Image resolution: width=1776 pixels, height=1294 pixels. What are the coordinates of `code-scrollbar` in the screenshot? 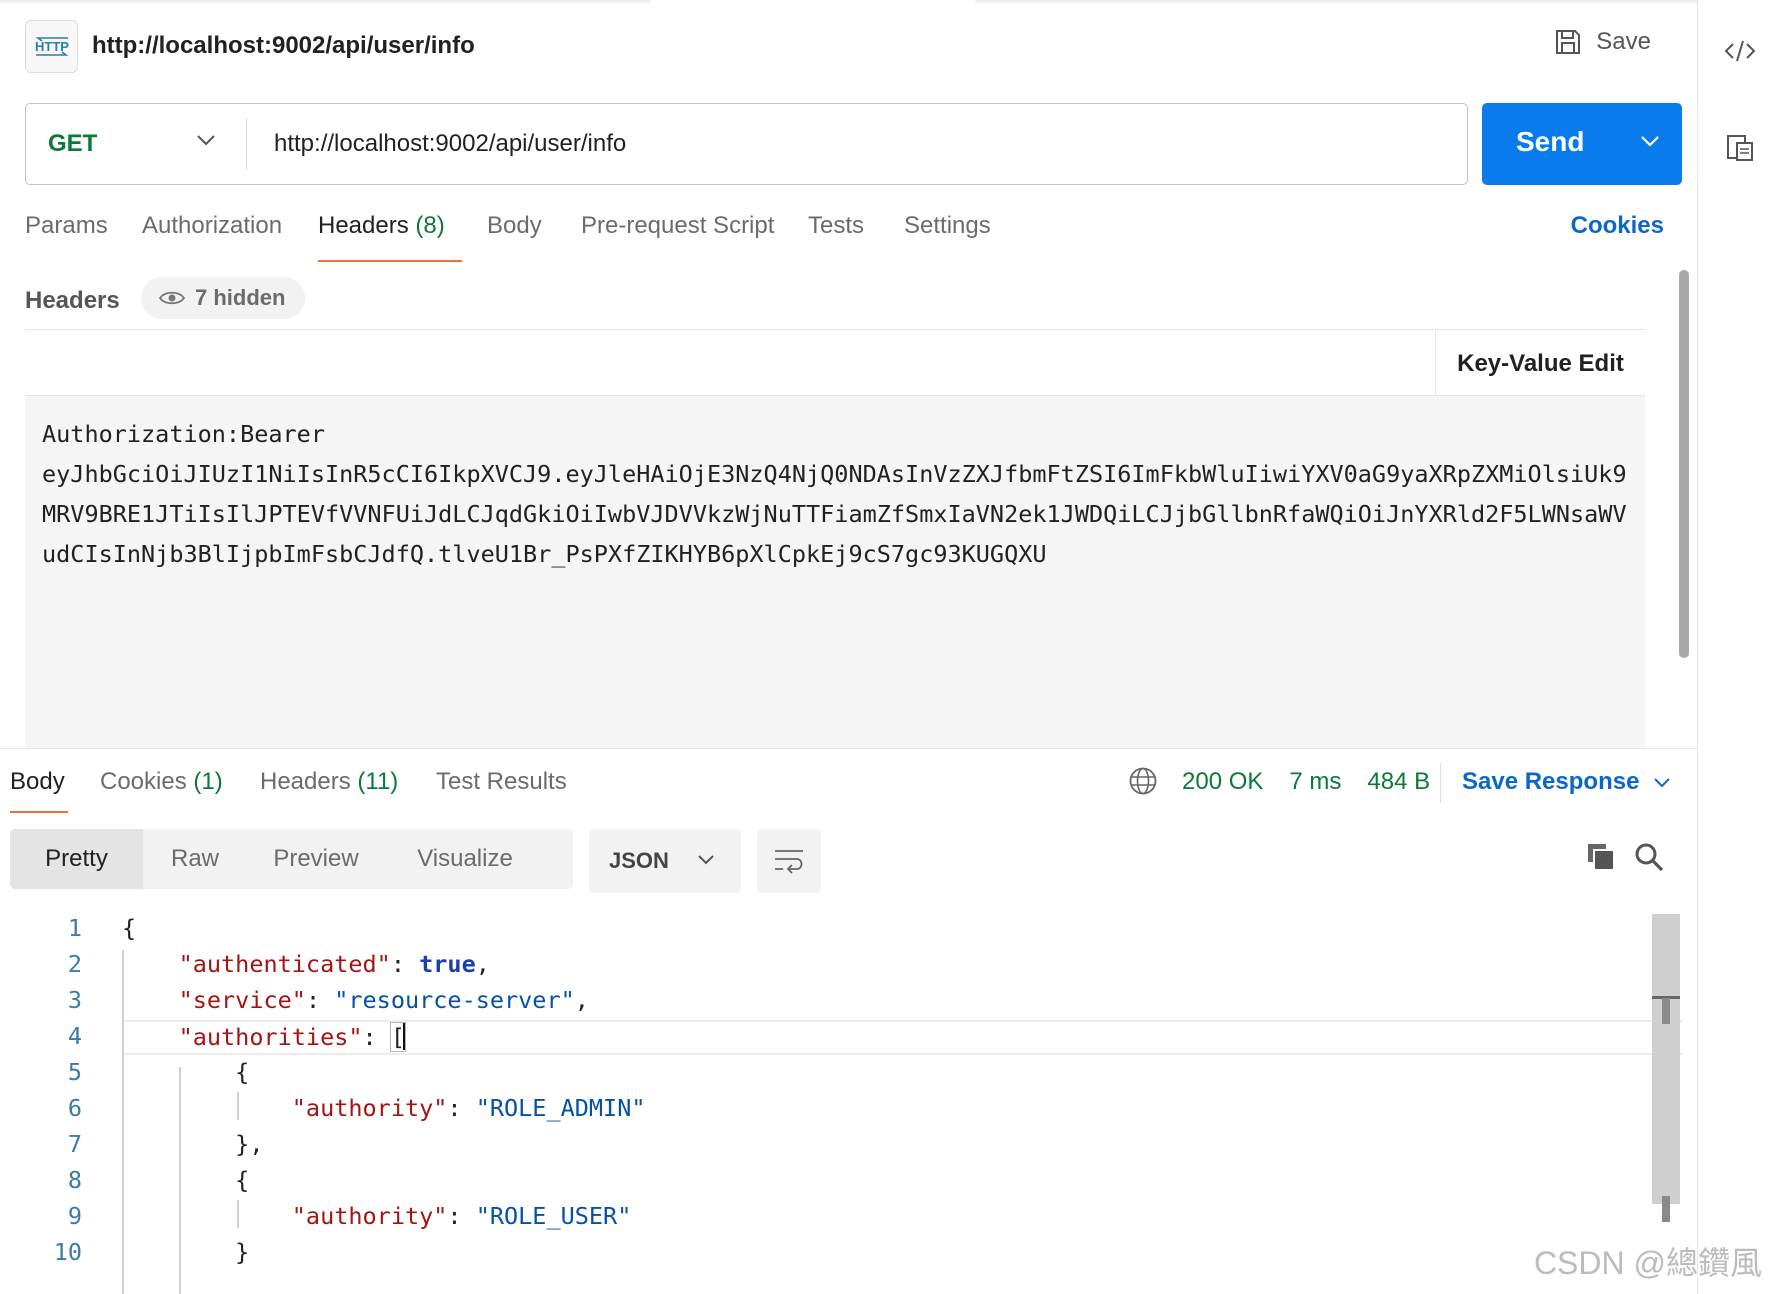 It's located at (1666, 1068).